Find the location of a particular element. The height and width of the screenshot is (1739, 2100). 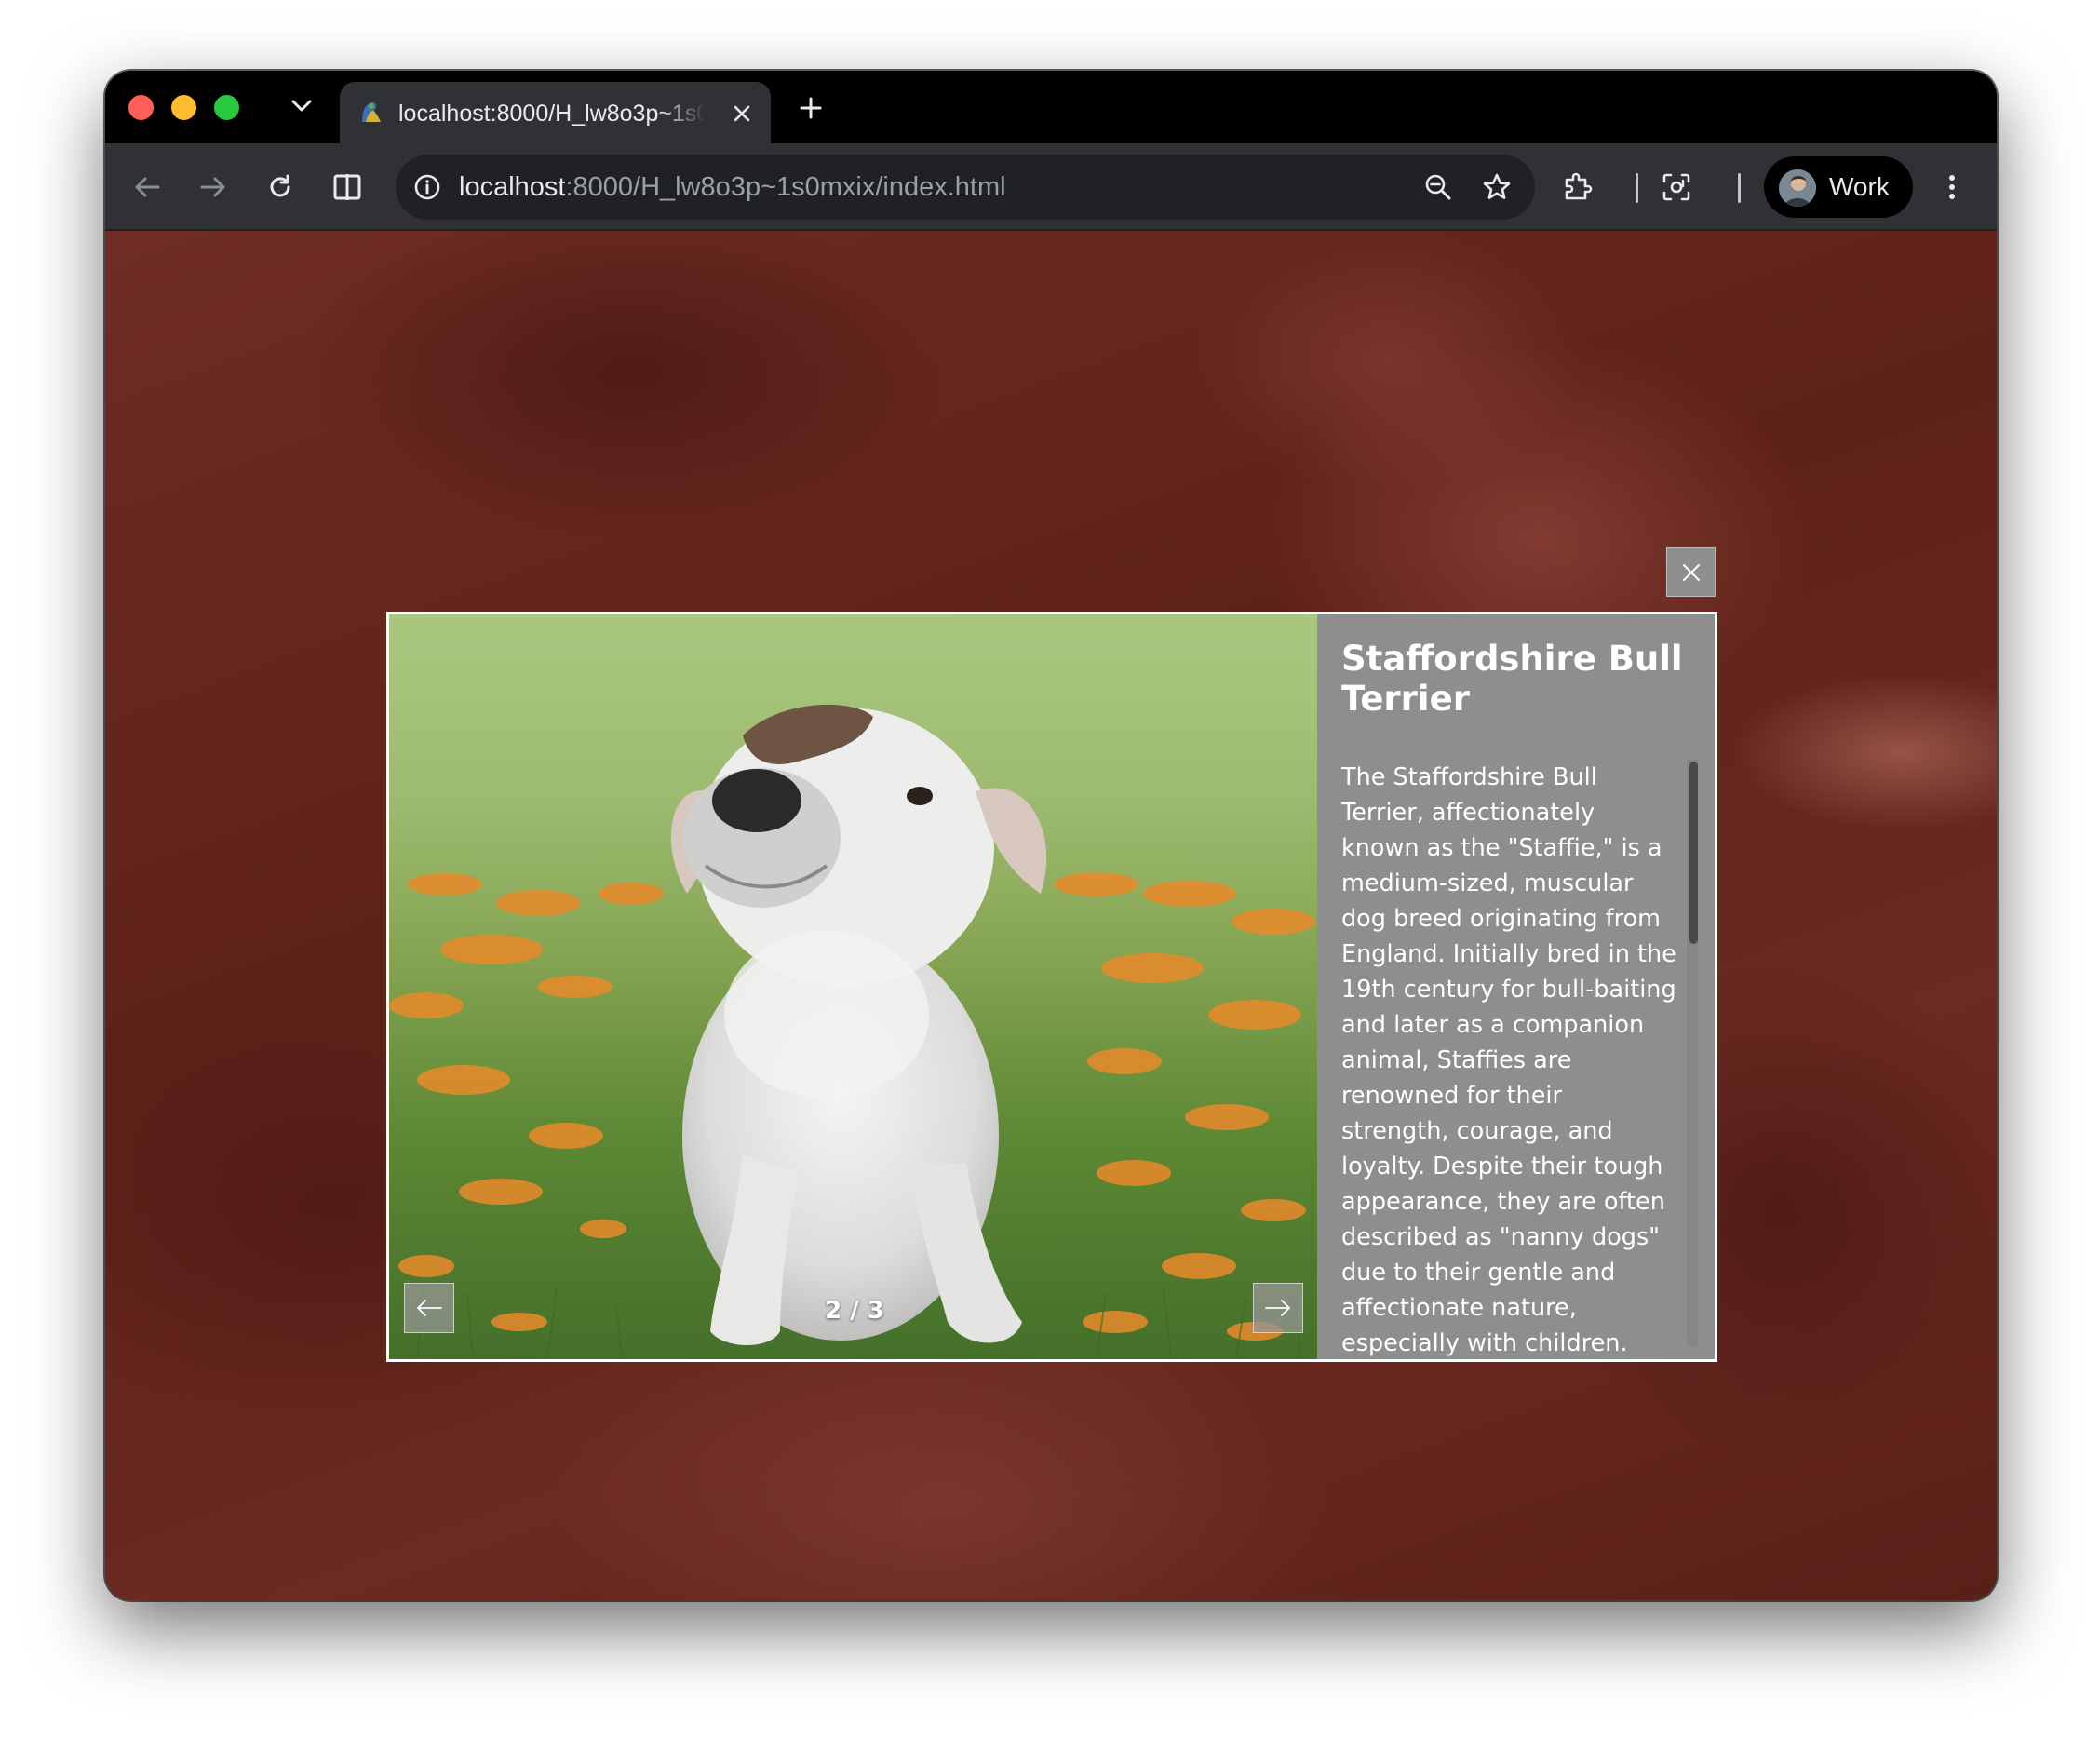

bookmark-button is located at coordinates (1496, 187).